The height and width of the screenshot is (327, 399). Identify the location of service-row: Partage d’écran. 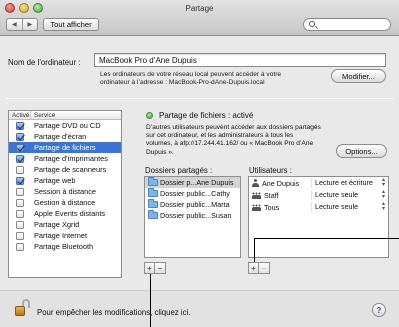
(65, 136).